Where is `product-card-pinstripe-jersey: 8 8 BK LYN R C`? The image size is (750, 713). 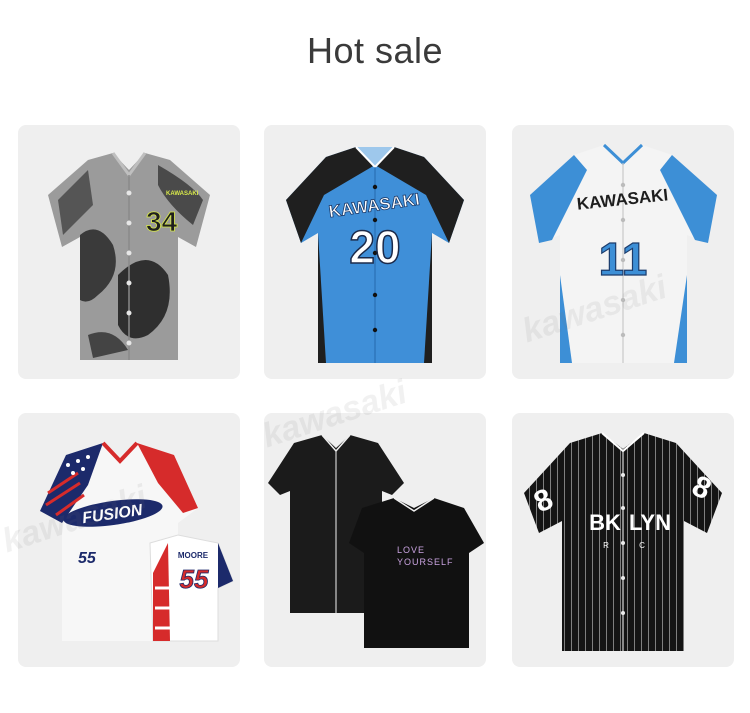 product-card-pinstripe-jersey: 8 8 BK LYN R C is located at coordinates (623, 540).